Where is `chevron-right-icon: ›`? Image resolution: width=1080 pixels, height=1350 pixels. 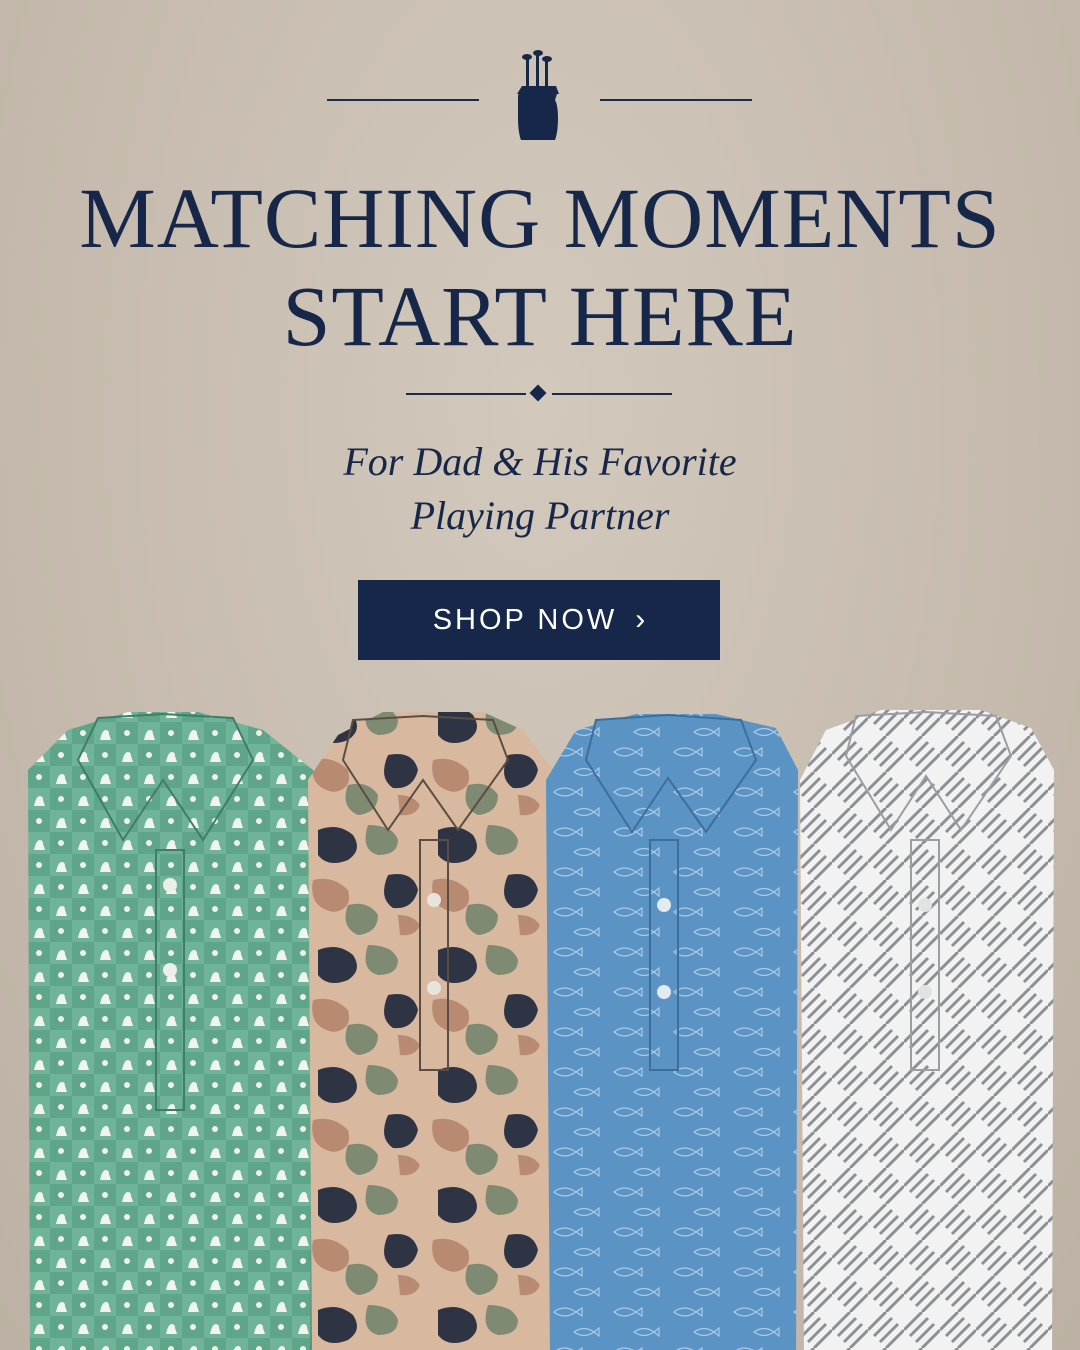
chevron-right-icon: › is located at coordinates (640, 619).